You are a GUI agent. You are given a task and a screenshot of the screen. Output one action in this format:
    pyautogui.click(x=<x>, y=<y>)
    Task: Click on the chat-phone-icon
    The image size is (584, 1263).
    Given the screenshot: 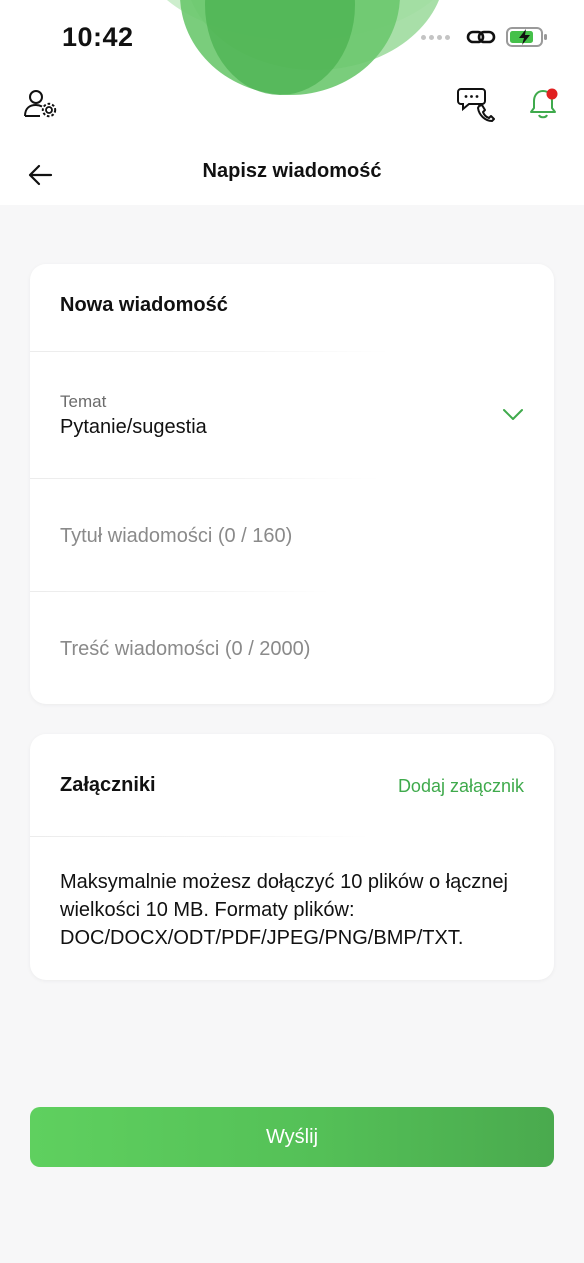 What is the action you would take?
    pyautogui.click(x=476, y=104)
    